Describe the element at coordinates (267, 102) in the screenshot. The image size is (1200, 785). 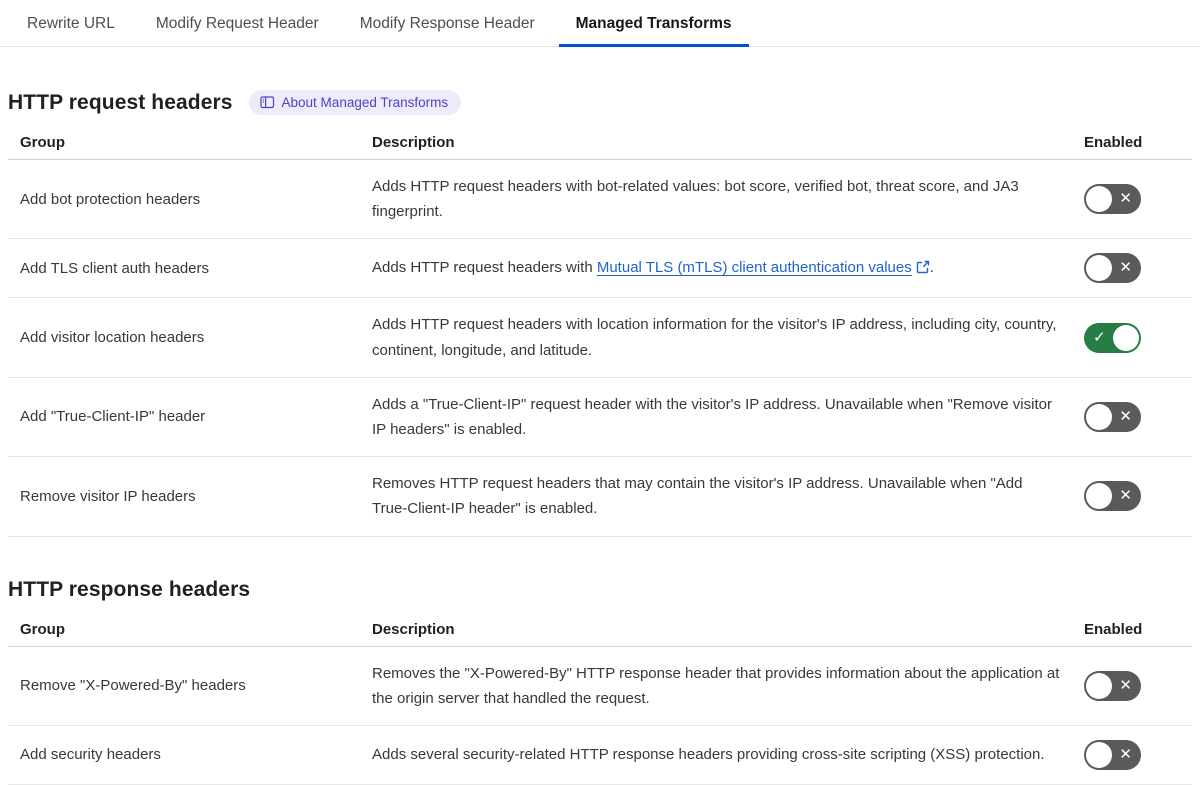
I see `book-icon` at that location.